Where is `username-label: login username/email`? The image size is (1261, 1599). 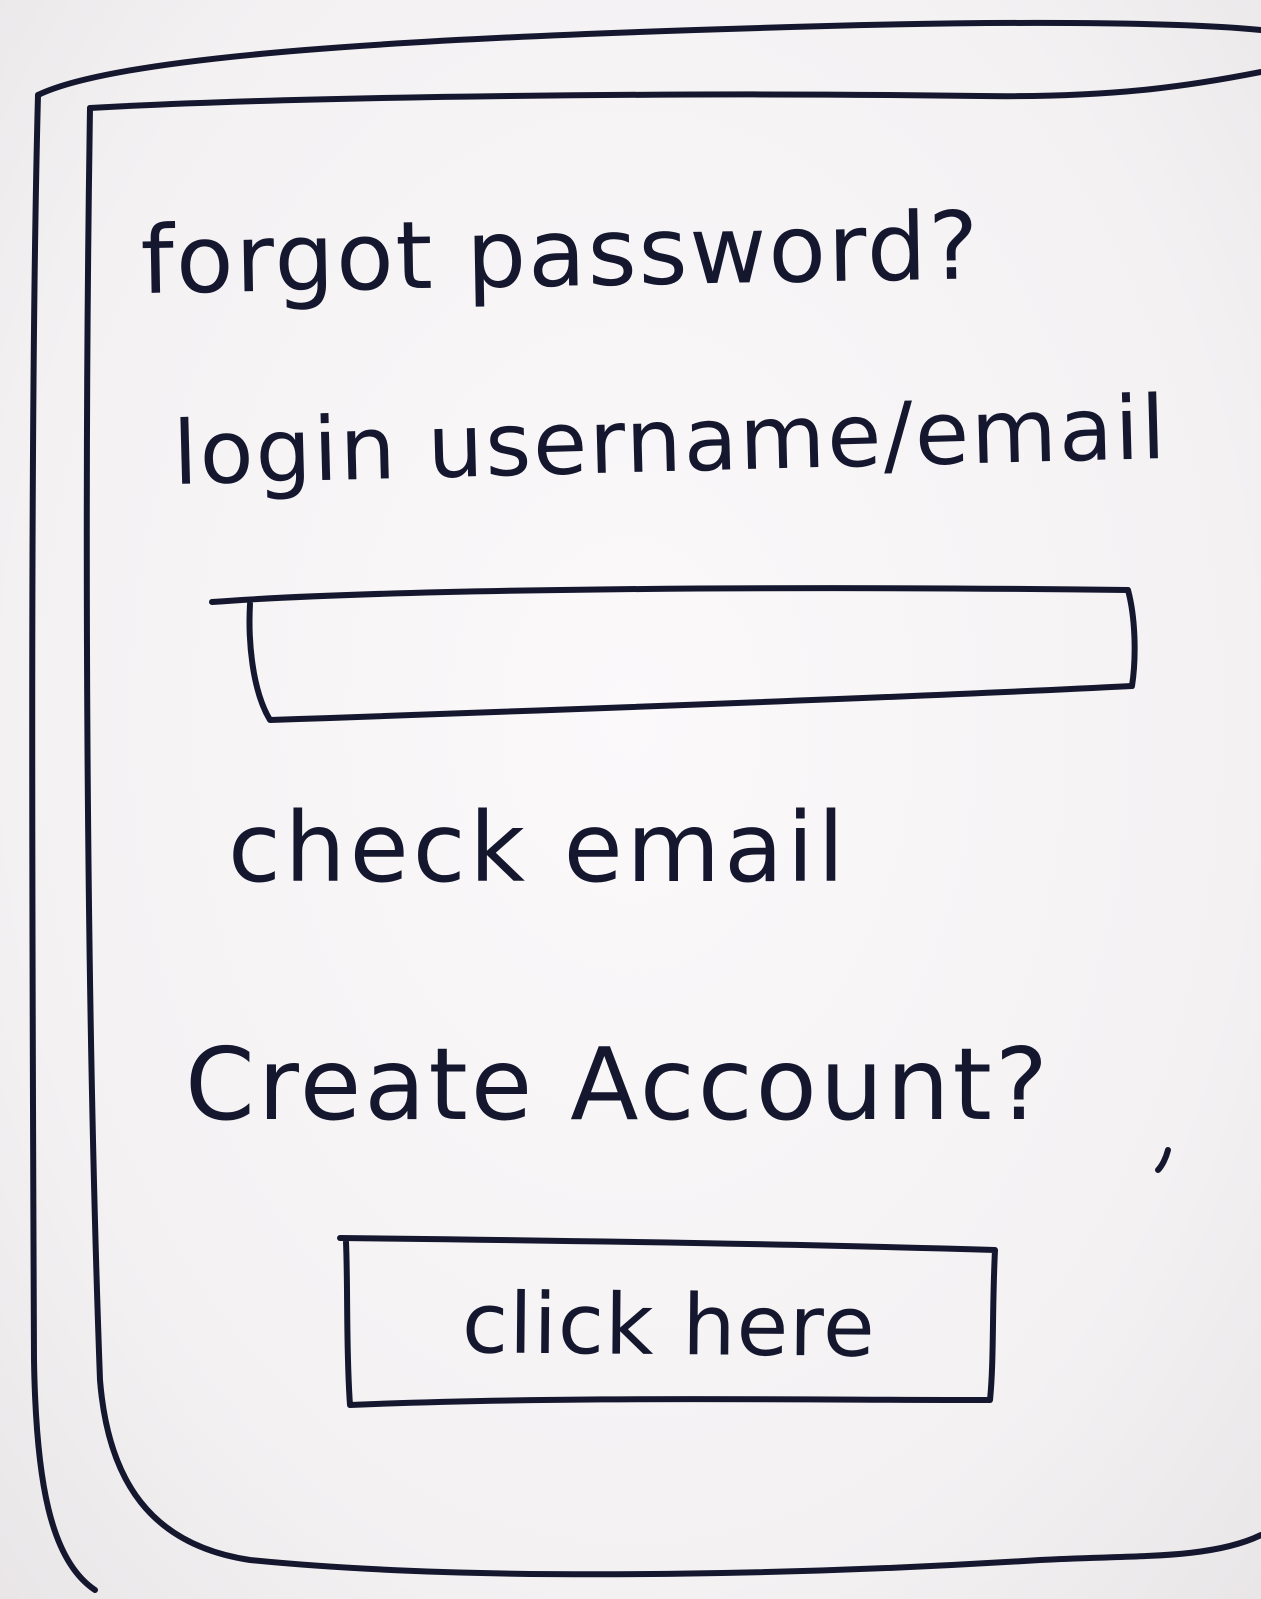 username-label: login username/email is located at coordinates (670, 440).